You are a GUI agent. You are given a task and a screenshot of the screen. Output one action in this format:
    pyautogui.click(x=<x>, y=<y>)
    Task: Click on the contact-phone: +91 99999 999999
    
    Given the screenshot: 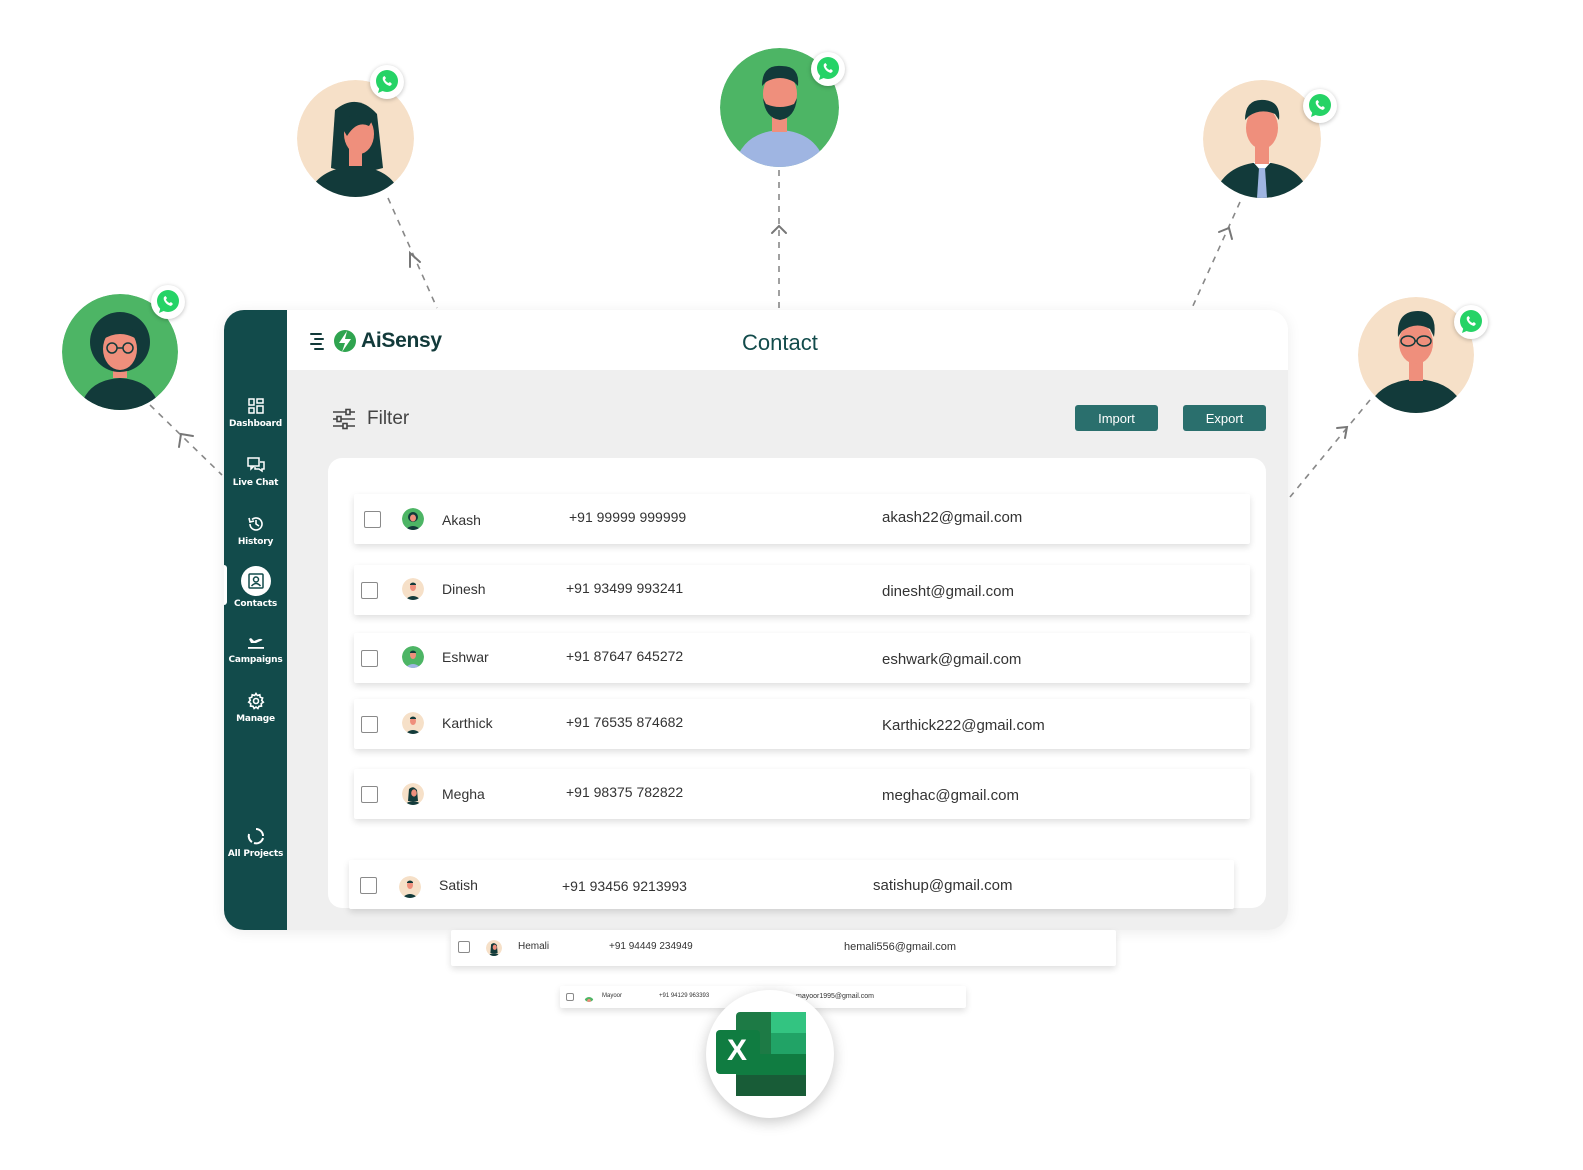 What is the action you would take?
    pyautogui.click(x=628, y=517)
    